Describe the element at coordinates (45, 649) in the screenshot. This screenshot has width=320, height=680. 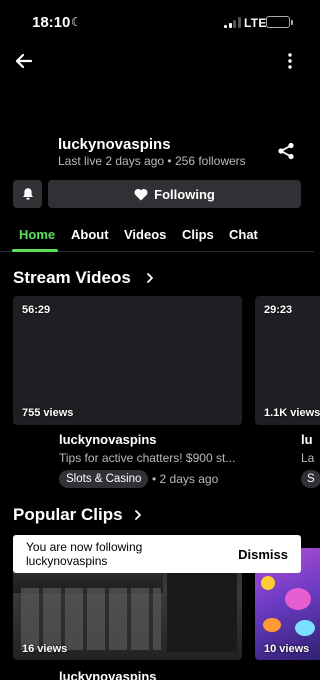
I see `clip-views: 16 views` at that location.